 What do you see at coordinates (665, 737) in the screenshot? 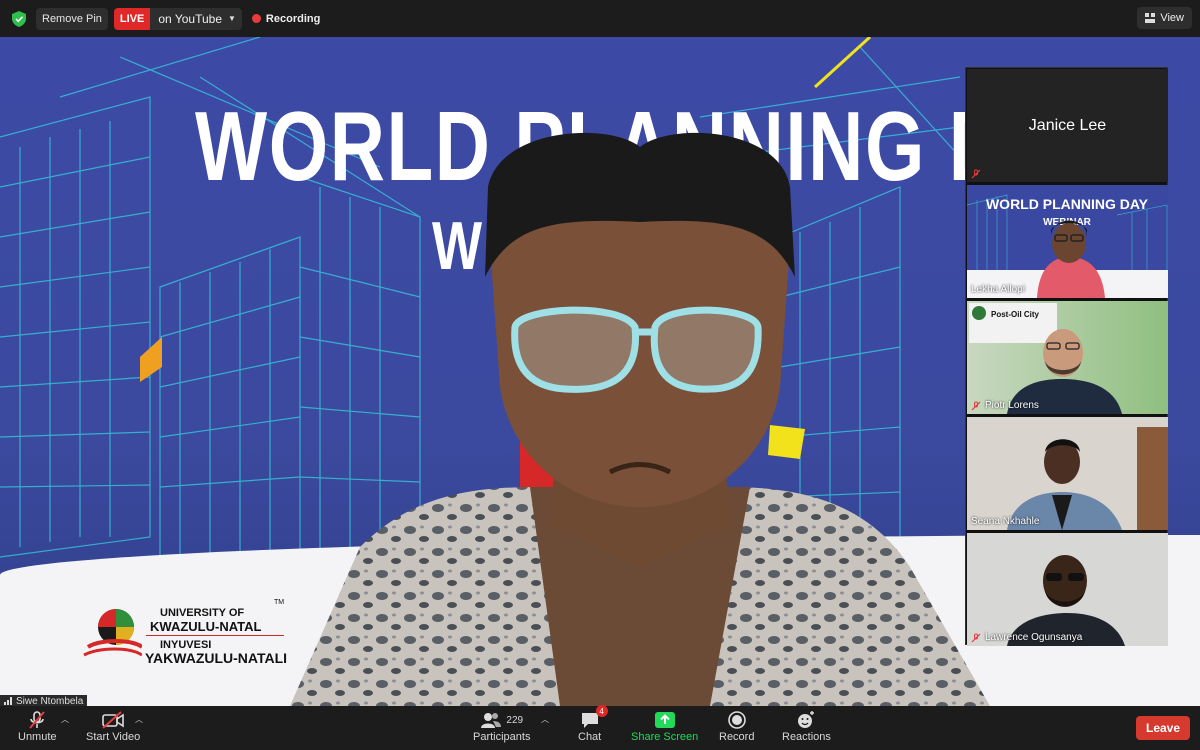
I see `share-screen-label: Share Screen` at bounding box center [665, 737].